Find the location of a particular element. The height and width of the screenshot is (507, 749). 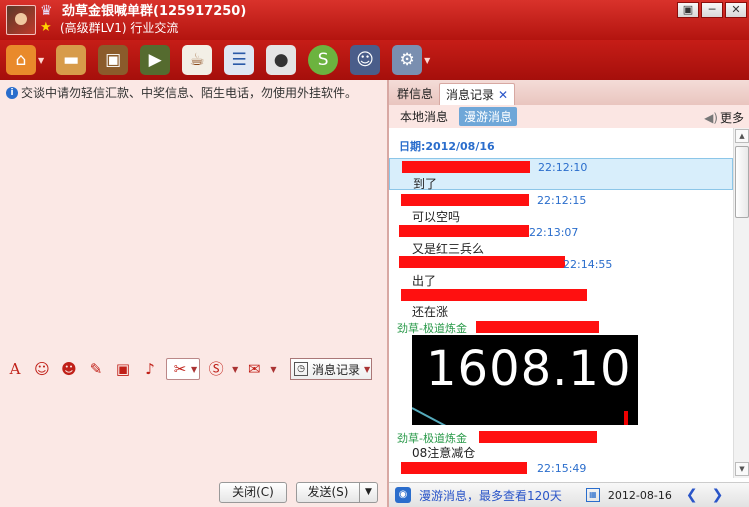

history-label: 消息记录 is located at coordinates (336, 369).